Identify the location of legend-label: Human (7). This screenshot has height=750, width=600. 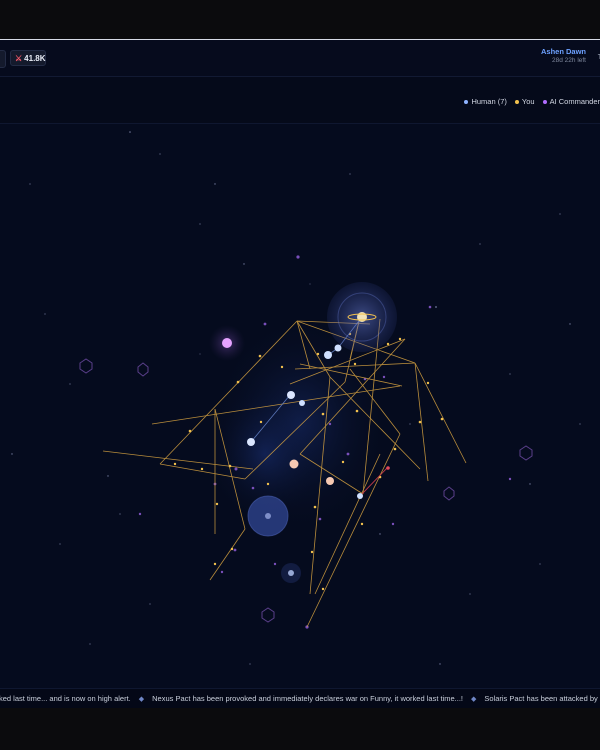
(489, 101).